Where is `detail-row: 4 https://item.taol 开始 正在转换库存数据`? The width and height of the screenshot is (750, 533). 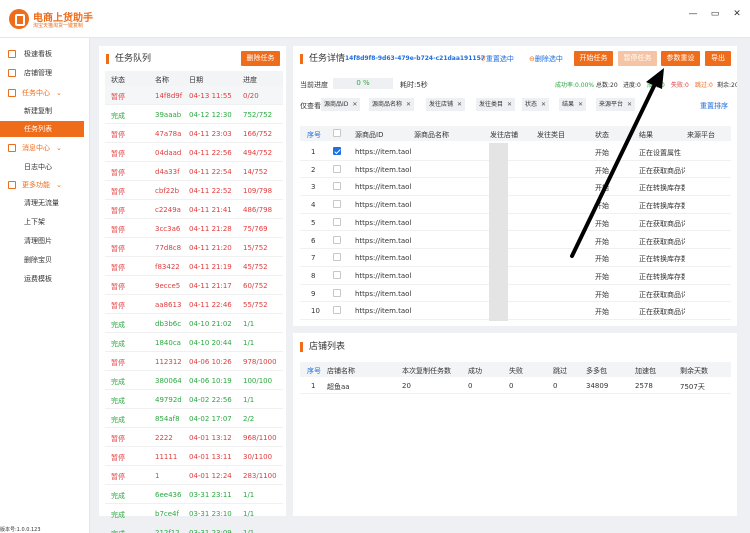
detail-row: 4 https://item.taol 开始 正在转换库存数据 is located at coordinates (515, 205).